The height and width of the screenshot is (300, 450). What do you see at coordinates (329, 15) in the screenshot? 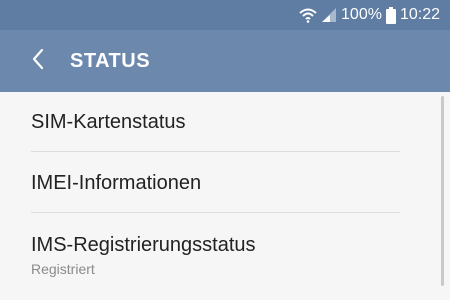
I see `signal-icon` at bounding box center [329, 15].